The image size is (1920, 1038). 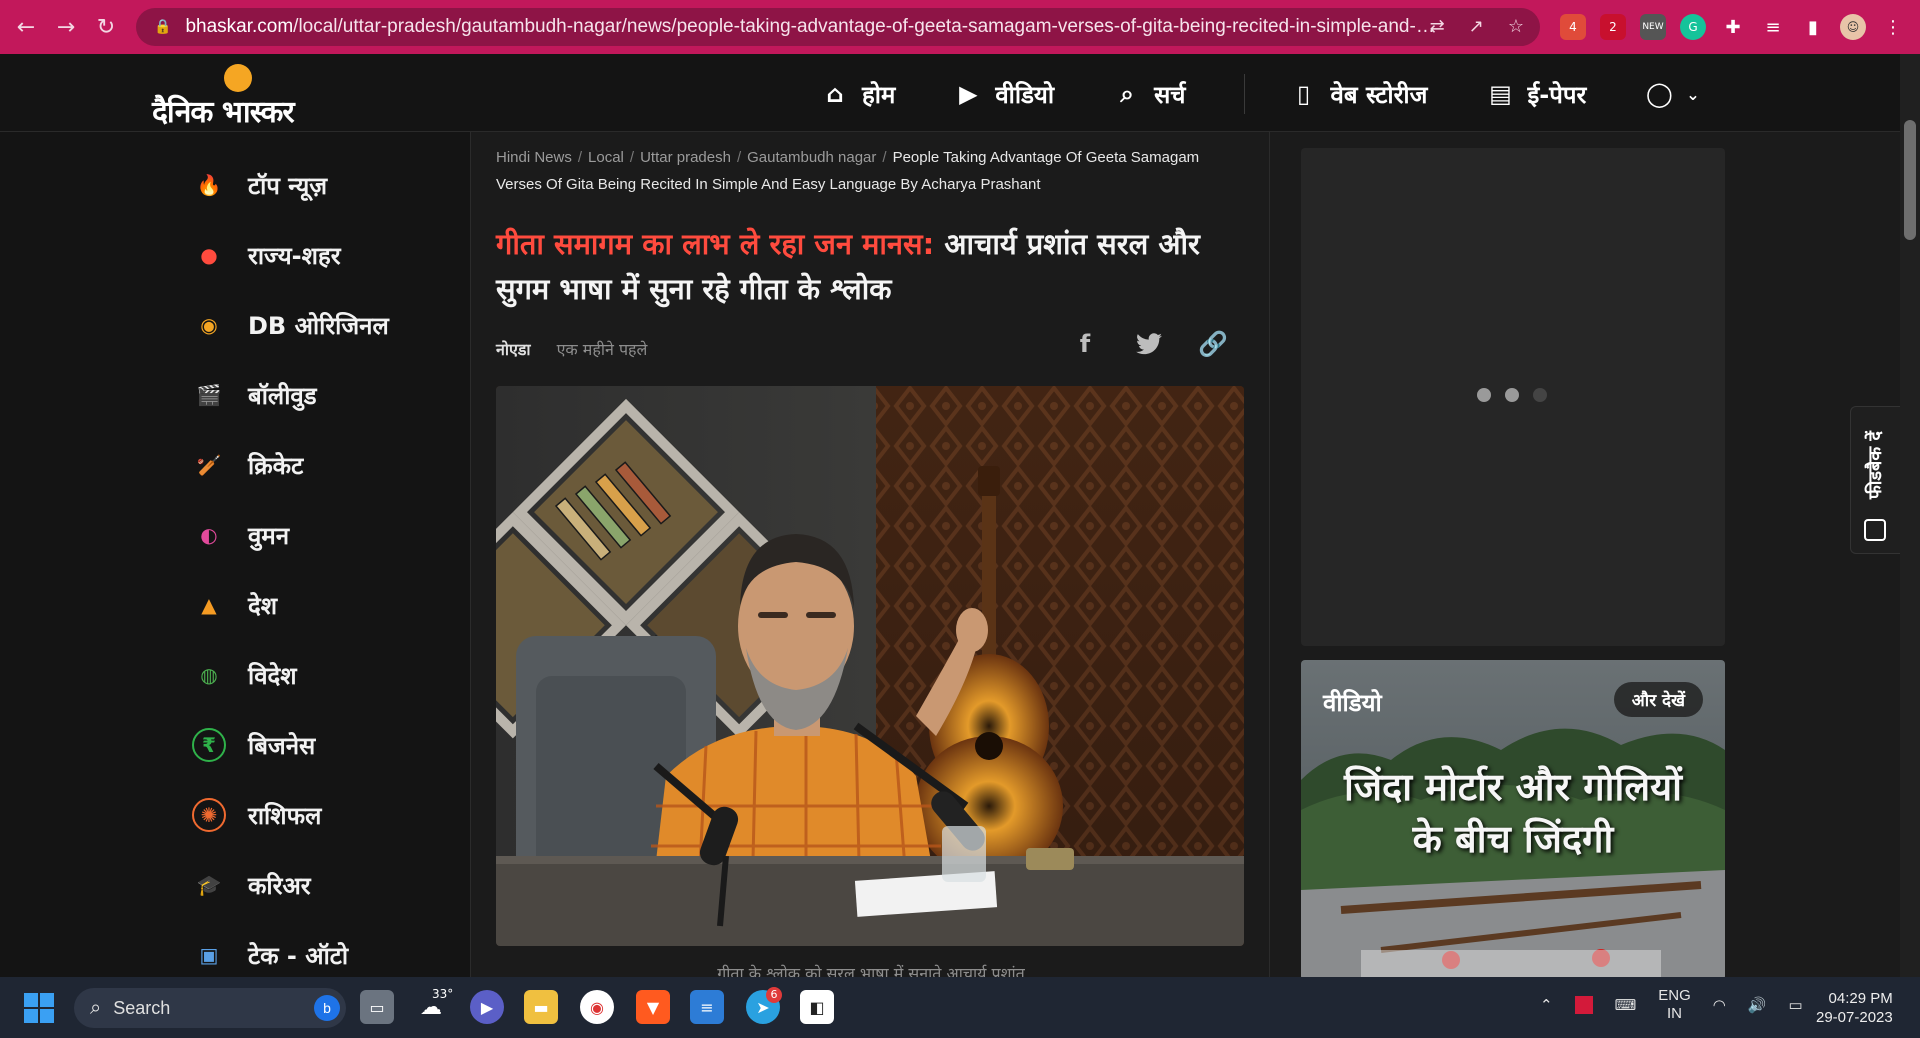 I want to click on sidebar-item-women: ◐ वुमन, so click(x=240, y=535).